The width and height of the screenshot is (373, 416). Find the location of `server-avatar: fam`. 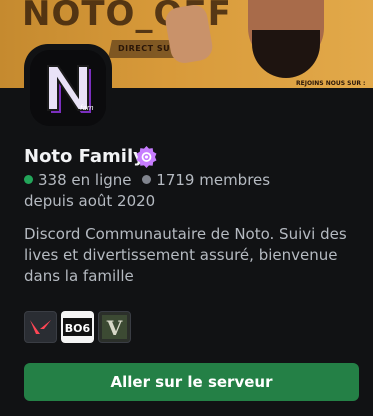

server-avatar: fam is located at coordinates (68, 88).